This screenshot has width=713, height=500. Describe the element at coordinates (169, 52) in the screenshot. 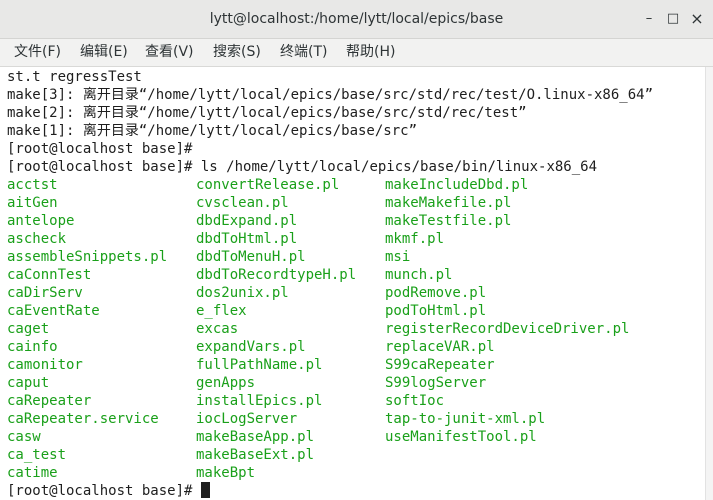

I see `menu-view: 查看(V)` at that location.